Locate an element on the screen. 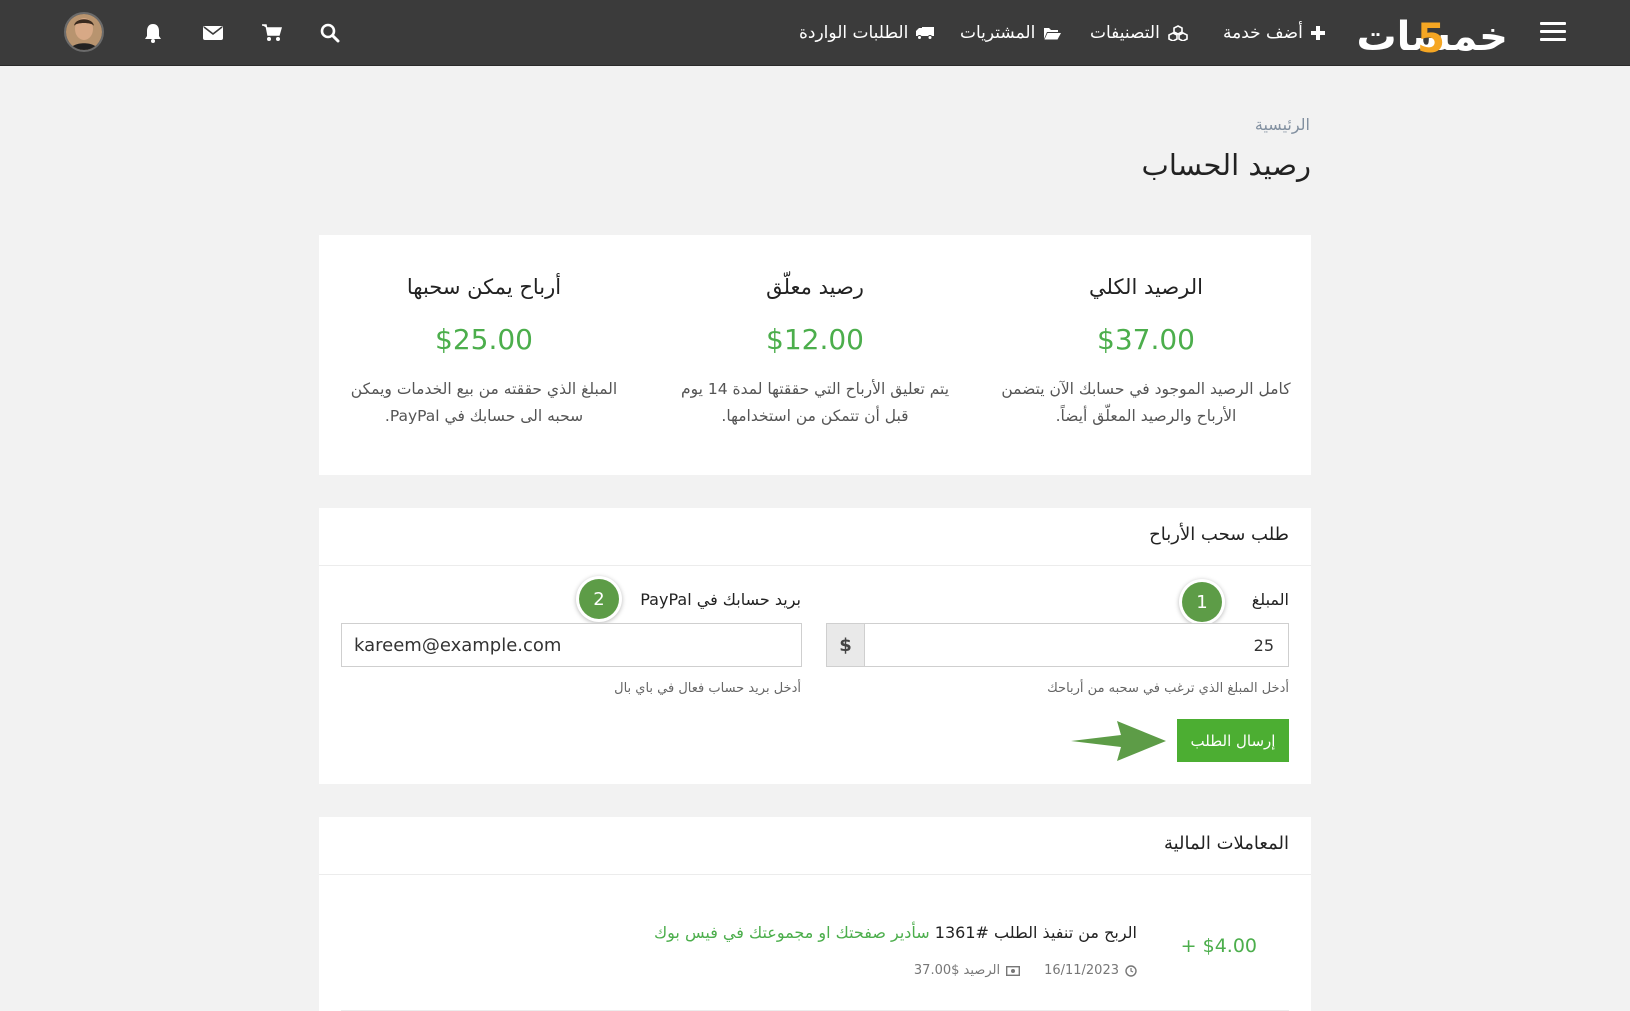  bell-icon is located at coordinates (153, 33).